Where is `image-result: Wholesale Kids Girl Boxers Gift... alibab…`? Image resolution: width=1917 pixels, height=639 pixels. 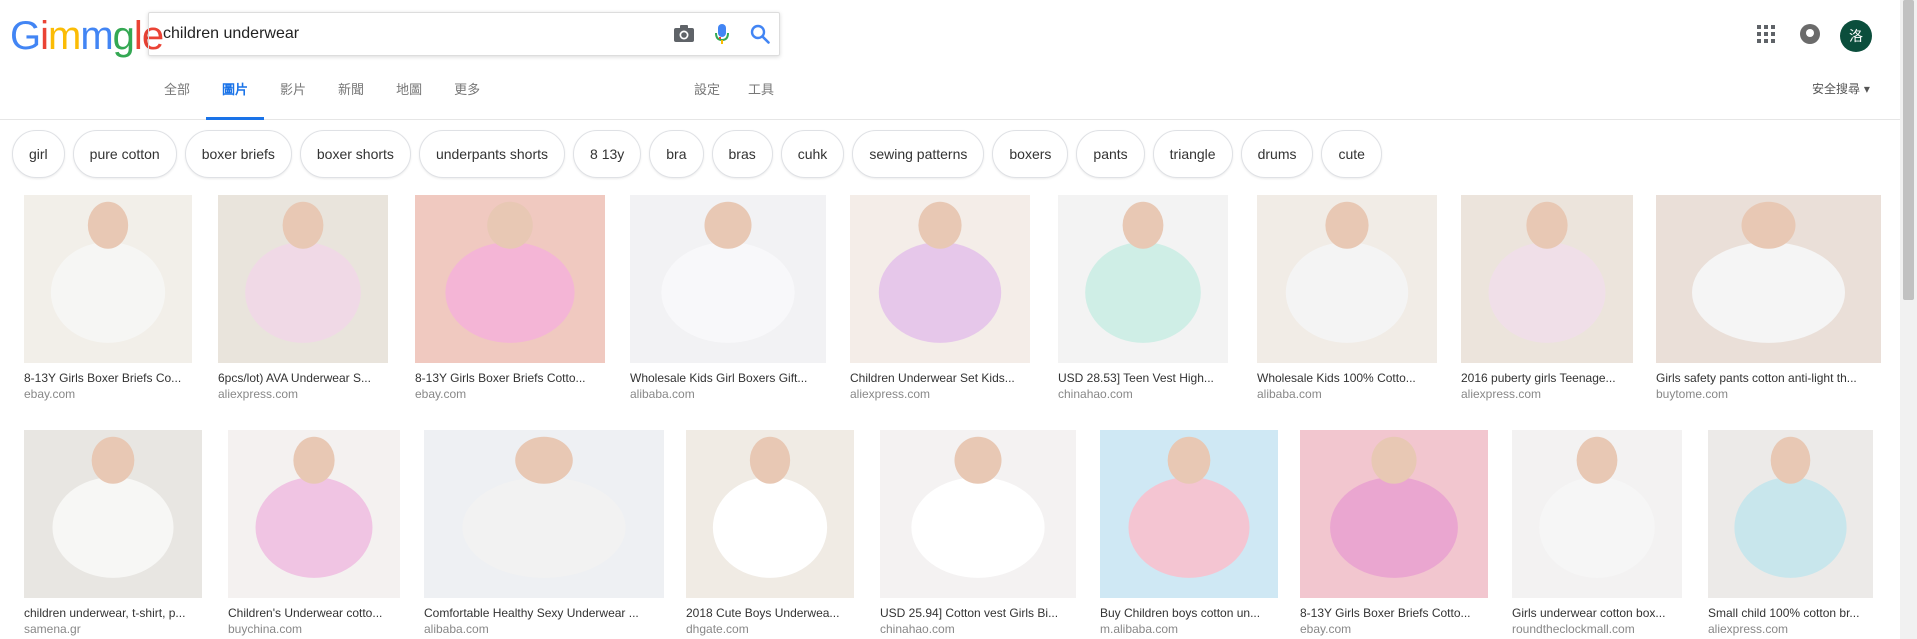 image-result: Wholesale Kids Girl Boxers Gift... alibab… is located at coordinates (728, 298).